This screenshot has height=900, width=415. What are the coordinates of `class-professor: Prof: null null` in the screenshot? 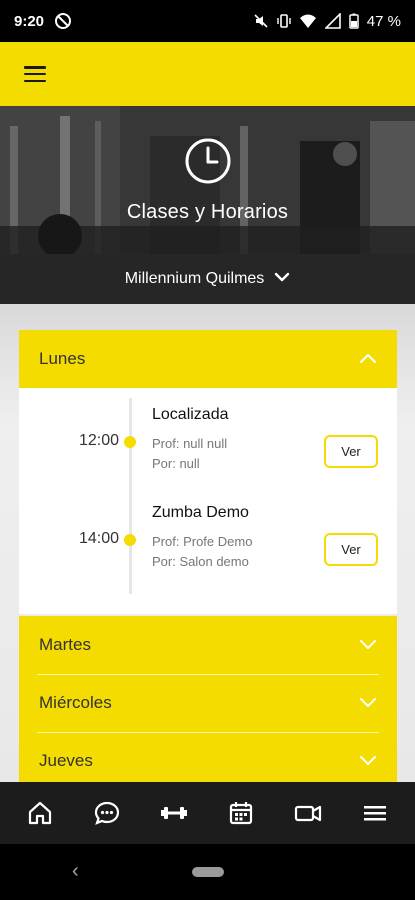 It's located at (190, 443).